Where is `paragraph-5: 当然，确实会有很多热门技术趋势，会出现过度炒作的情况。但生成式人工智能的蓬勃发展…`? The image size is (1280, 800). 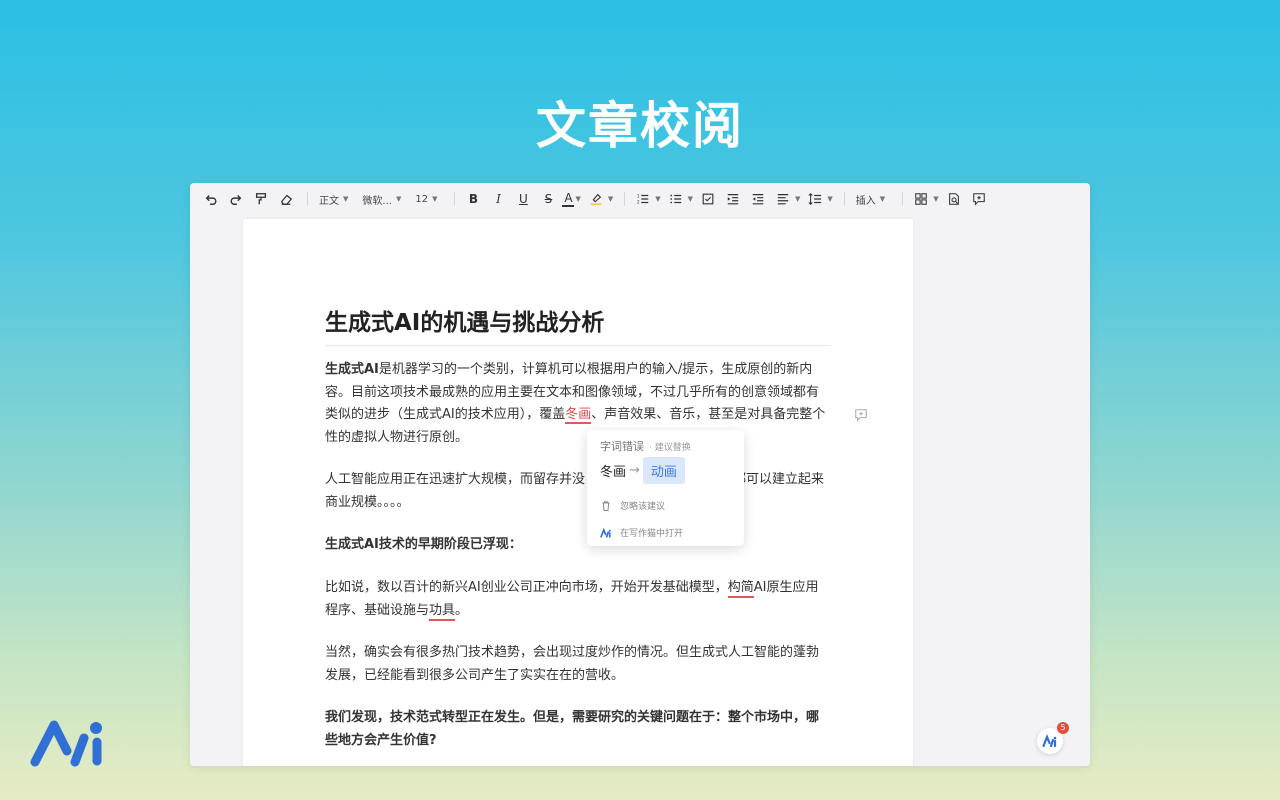 paragraph-5: 当然，确实会有很多热门技术趋势，会出现过度炒作的情况。但生成式人工智能的蓬勃发展… is located at coordinates (578, 664).